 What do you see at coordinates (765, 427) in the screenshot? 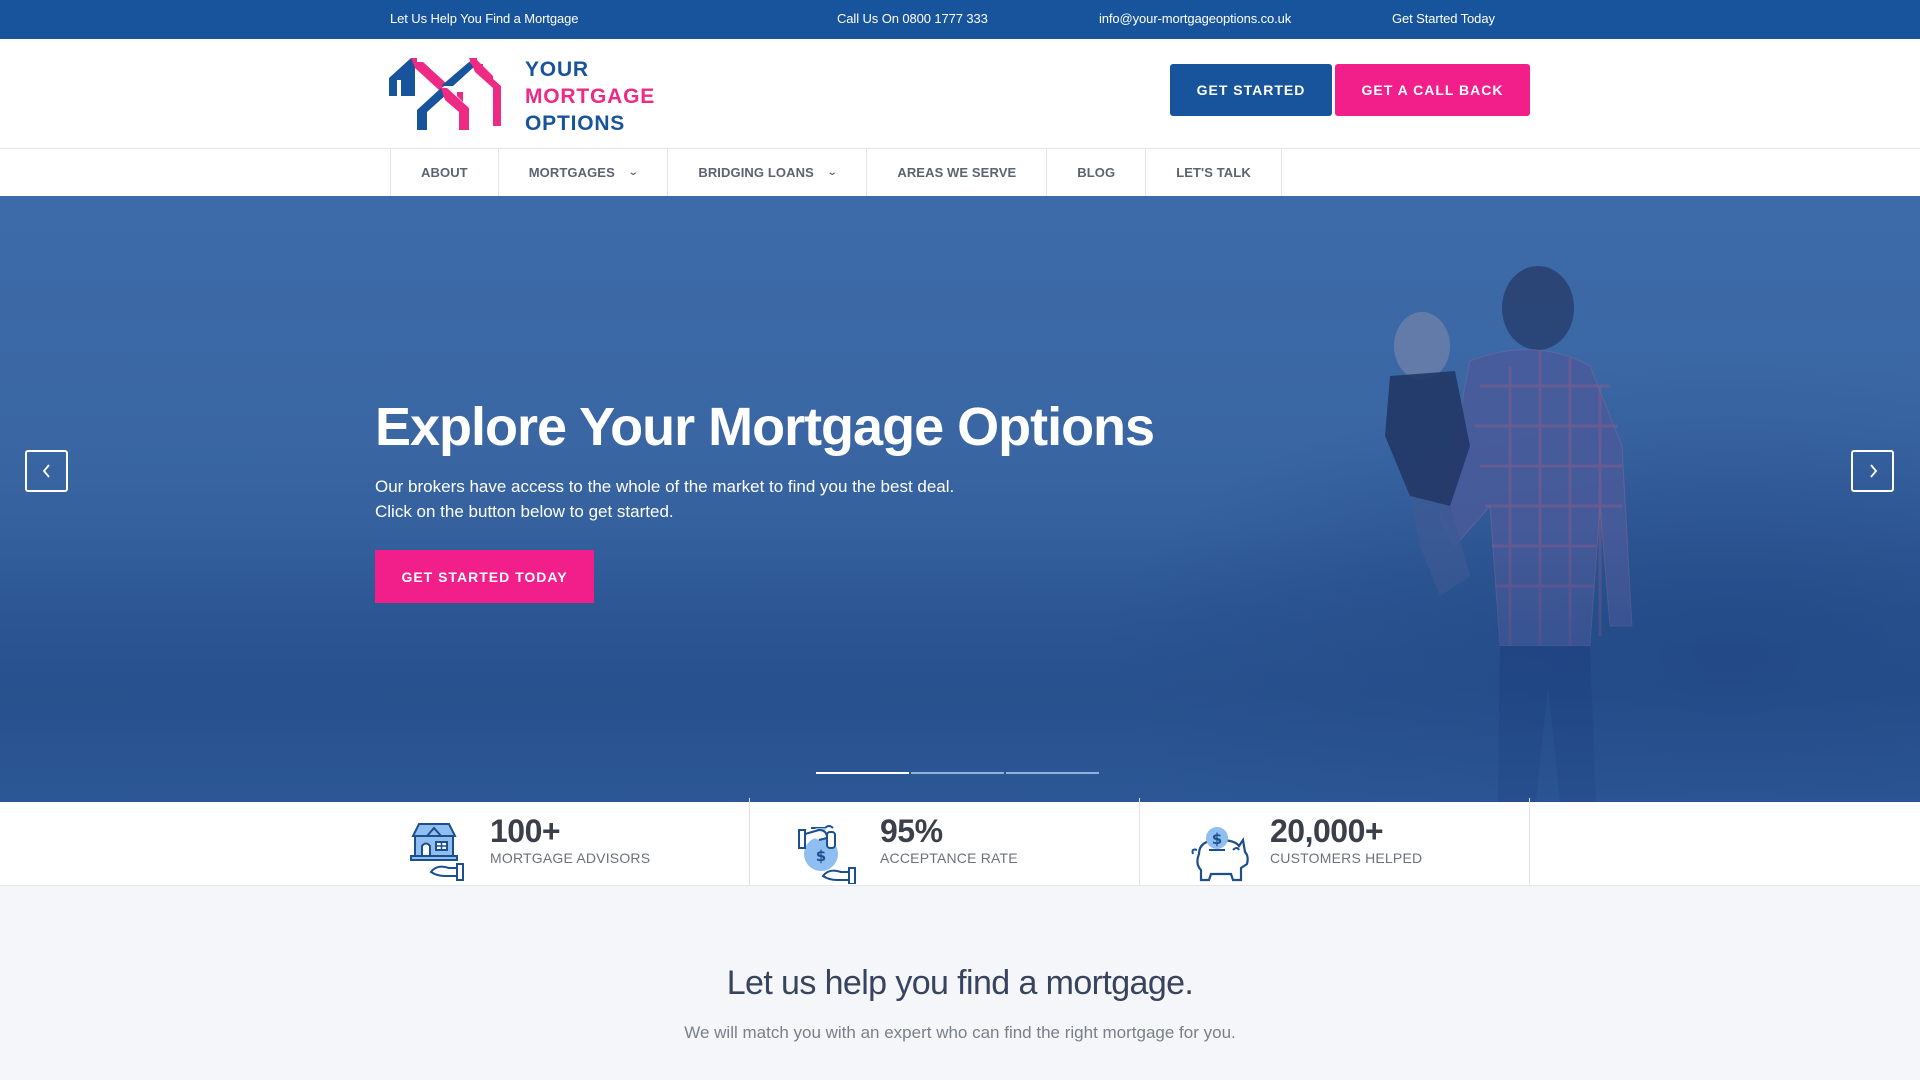
I see `hero-title: Explore Your Mortgage Options` at bounding box center [765, 427].